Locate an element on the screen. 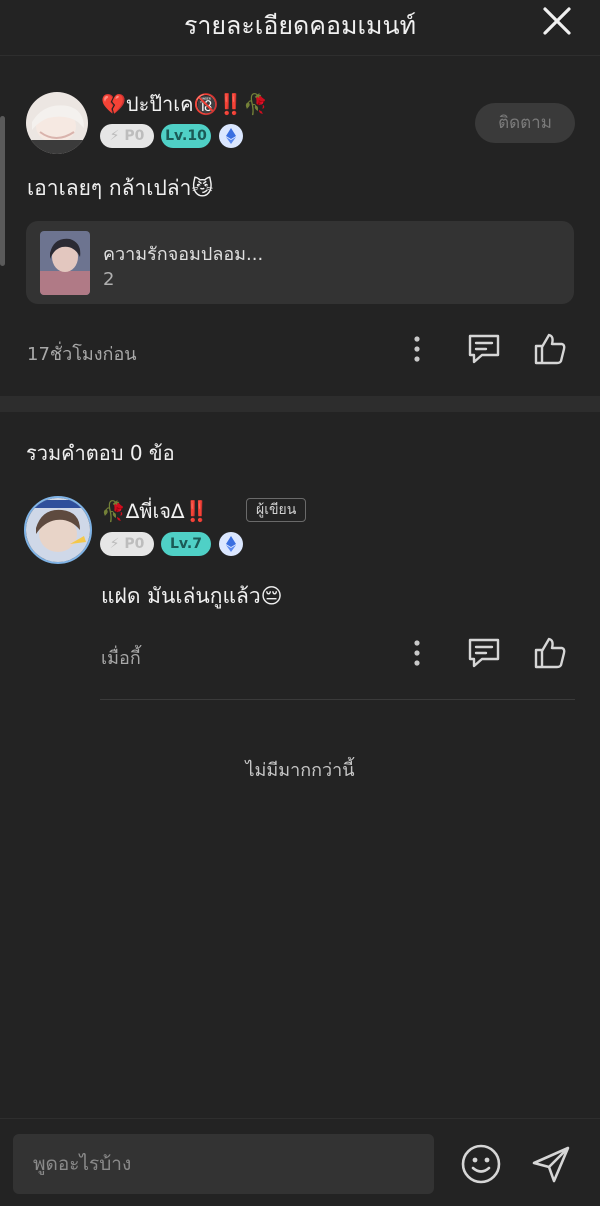 This screenshot has height=1206, width=600. story-count: 2 is located at coordinates (109, 279).